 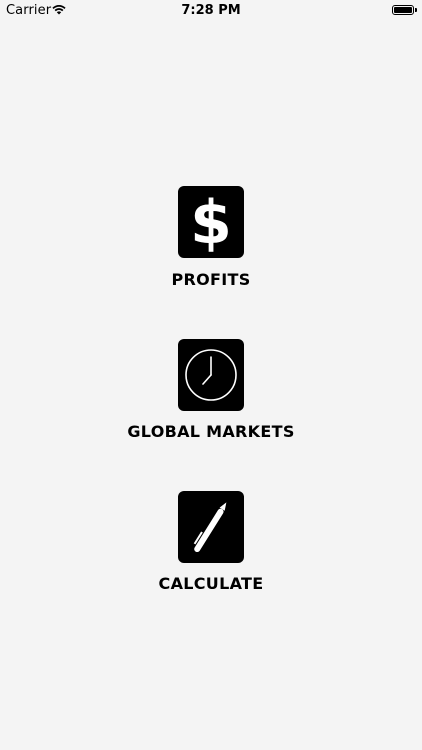 I want to click on battery-cap, so click(x=416, y=10).